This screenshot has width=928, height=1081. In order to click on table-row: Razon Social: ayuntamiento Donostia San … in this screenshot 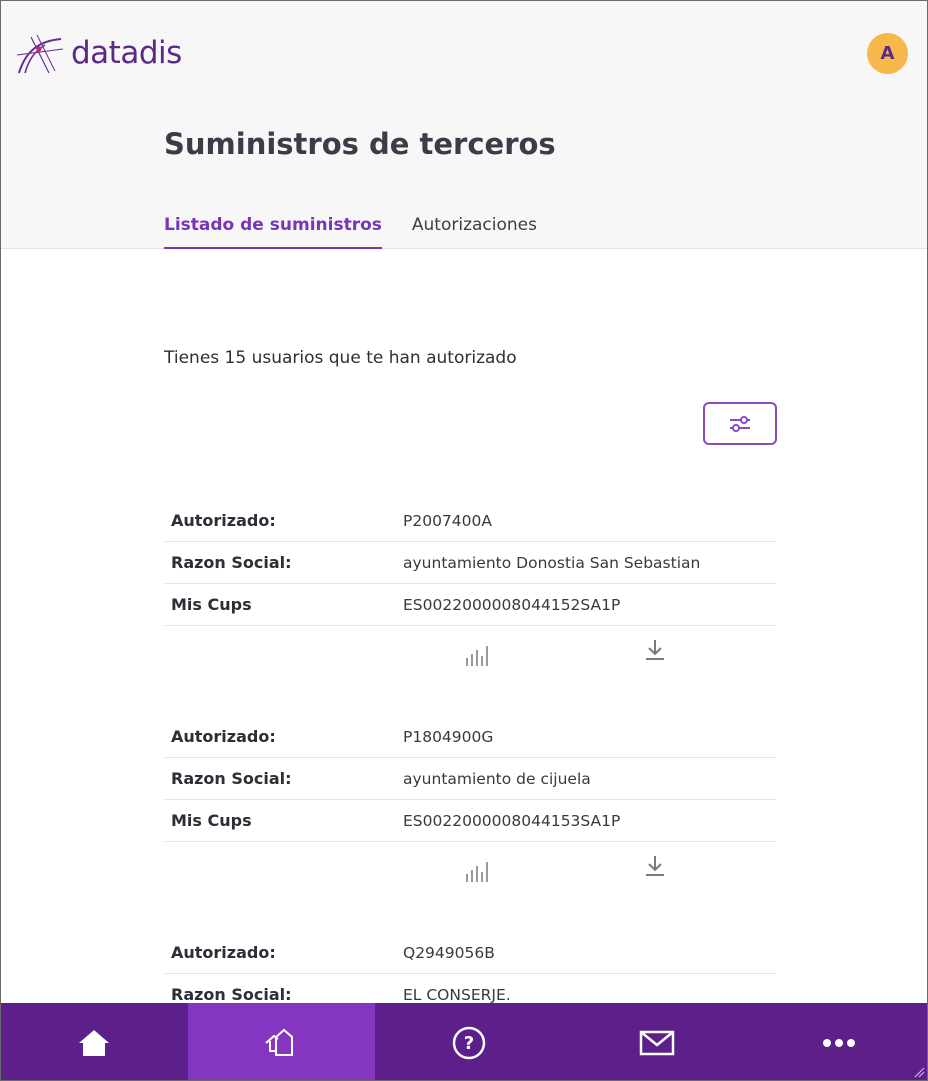, I will do `click(470, 563)`.